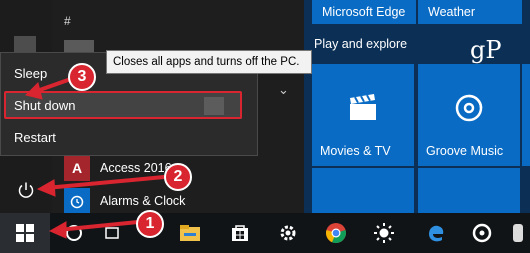 The width and height of the screenshot is (530, 253). Describe the element at coordinates (178, 177) in the screenshot. I see `callout-badge-2: 2` at that location.